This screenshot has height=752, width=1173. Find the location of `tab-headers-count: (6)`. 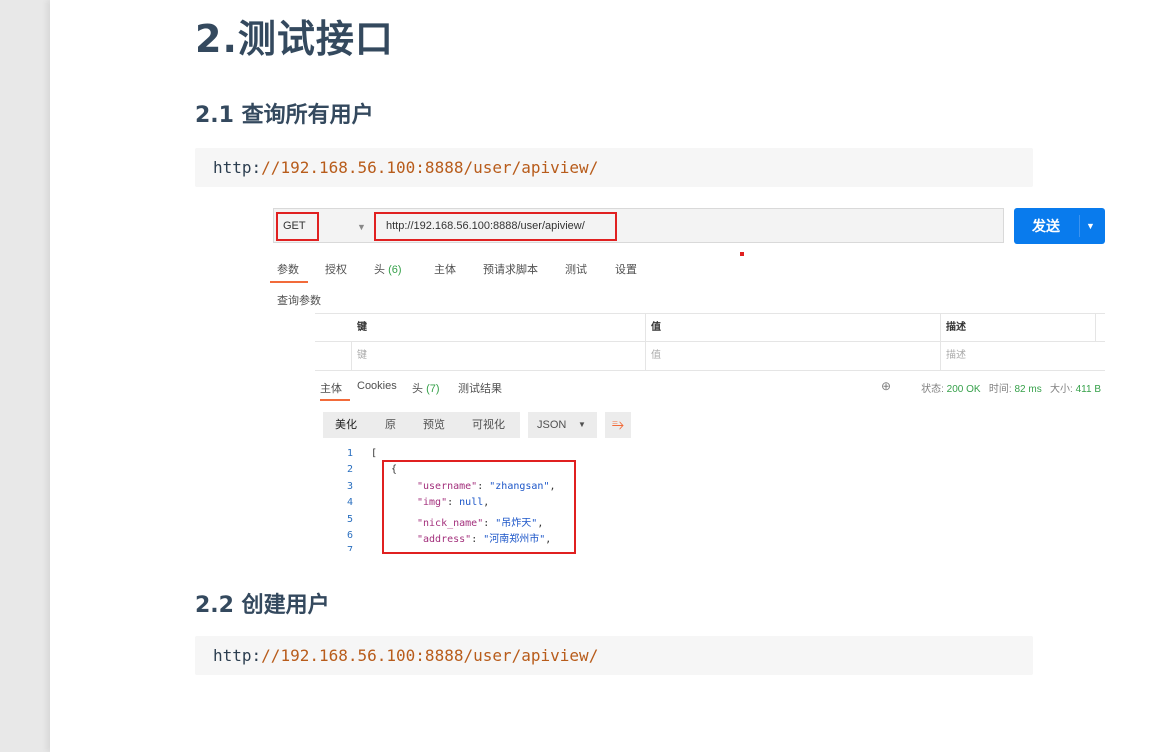

tab-headers-count: (6) is located at coordinates (395, 270).